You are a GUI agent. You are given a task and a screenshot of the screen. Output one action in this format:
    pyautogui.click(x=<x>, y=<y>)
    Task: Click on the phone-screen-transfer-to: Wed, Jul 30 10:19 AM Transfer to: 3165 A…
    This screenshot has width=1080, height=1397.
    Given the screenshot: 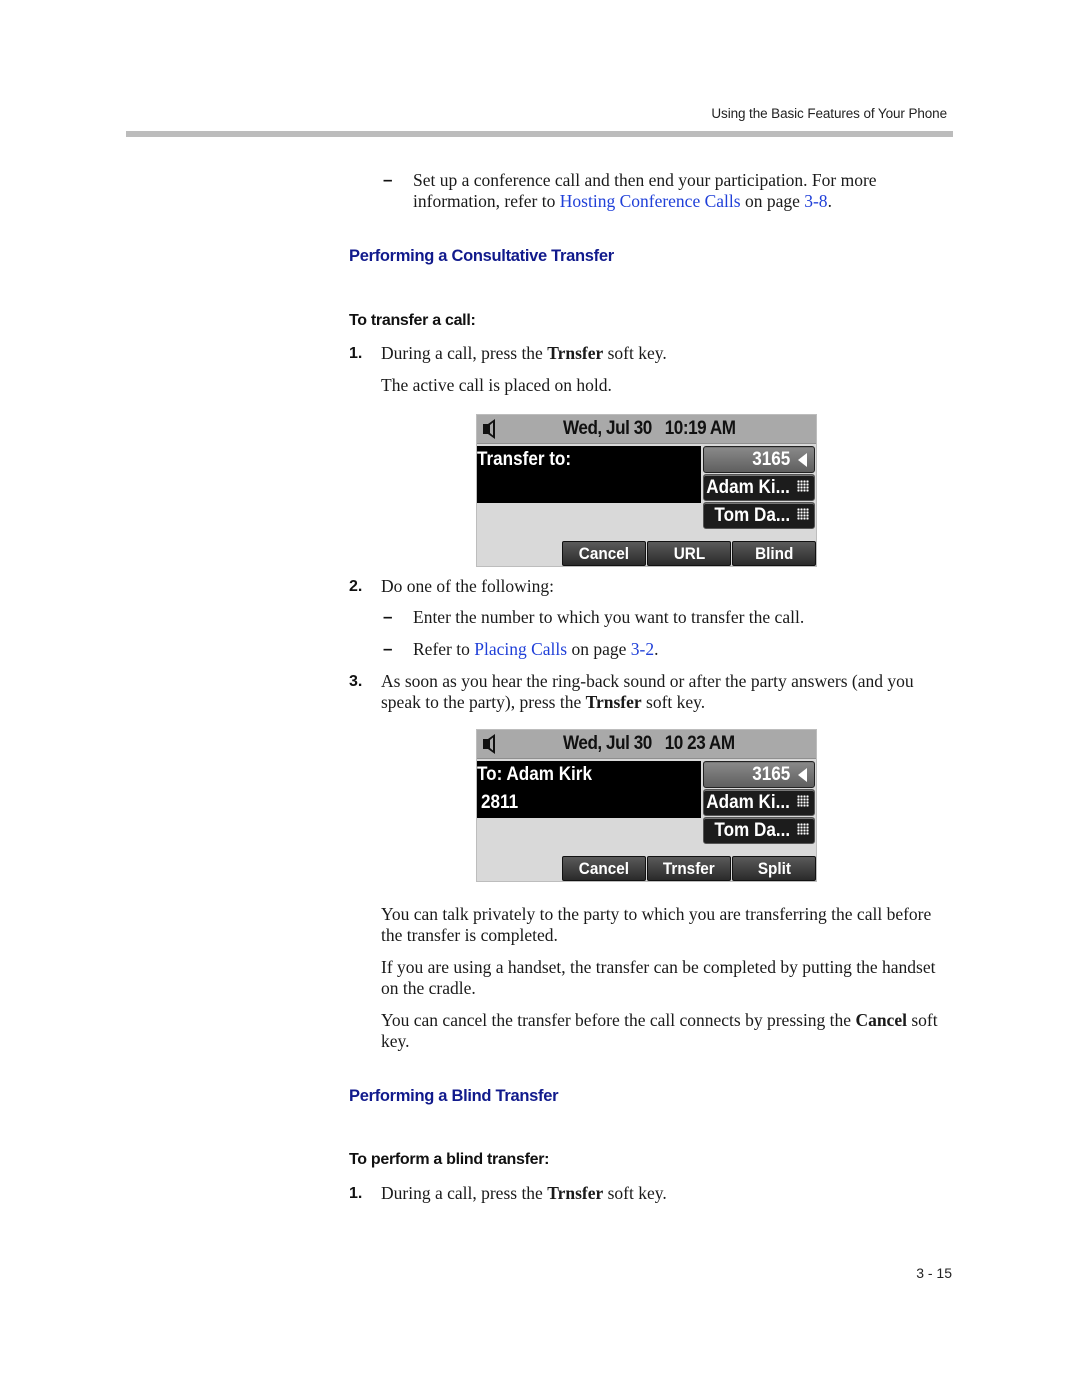 What is the action you would take?
    pyautogui.click(x=646, y=490)
    